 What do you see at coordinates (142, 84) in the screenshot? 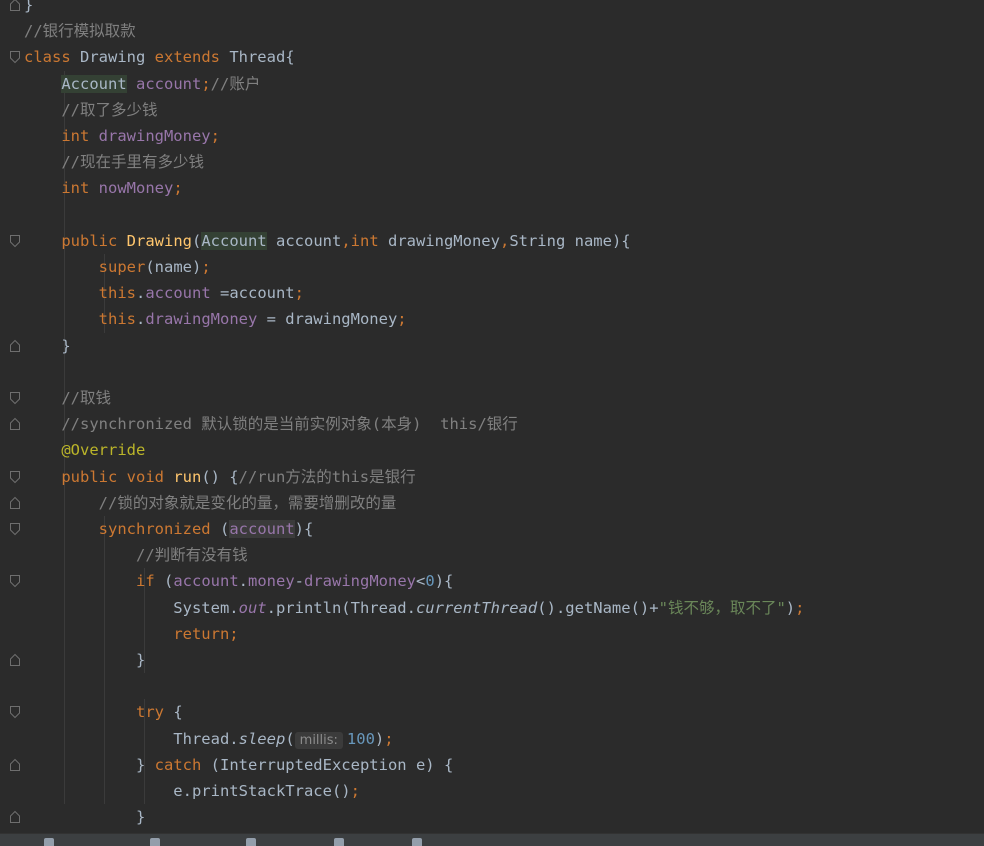
I see `code-line: Account account;//账户` at bounding box center [142, 84].